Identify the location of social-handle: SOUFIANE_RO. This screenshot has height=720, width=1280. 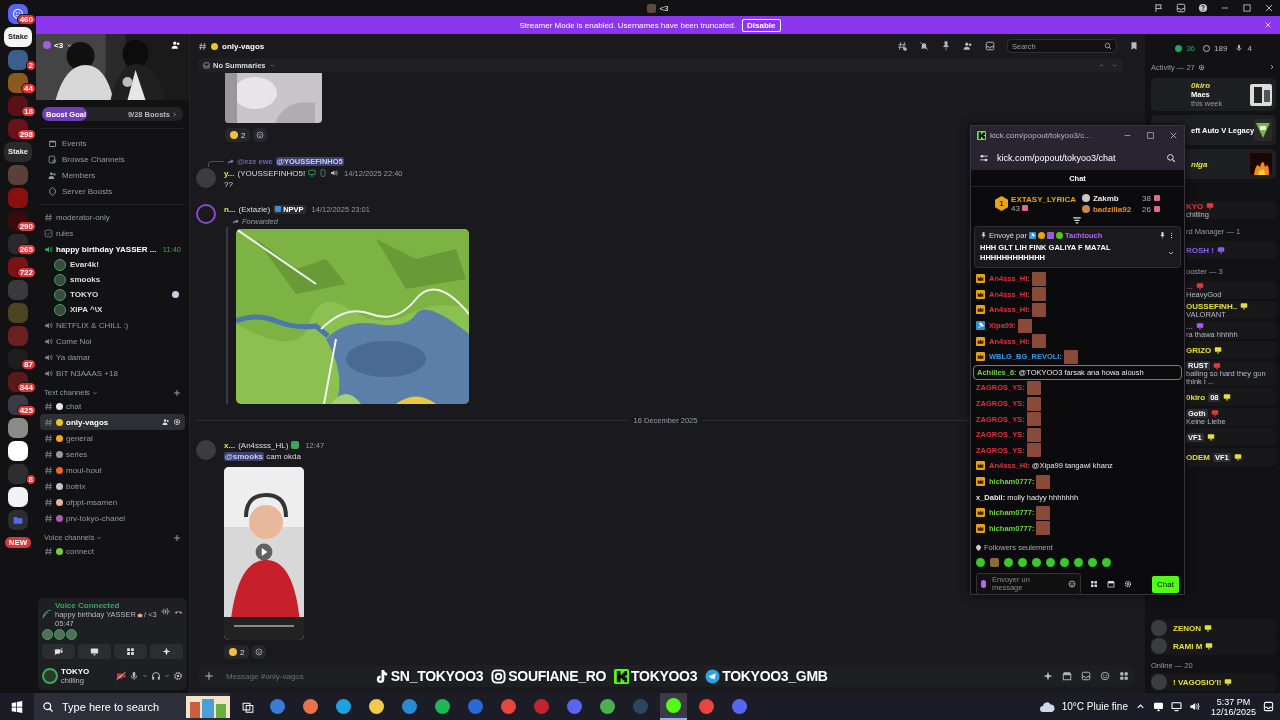
(557, 676).